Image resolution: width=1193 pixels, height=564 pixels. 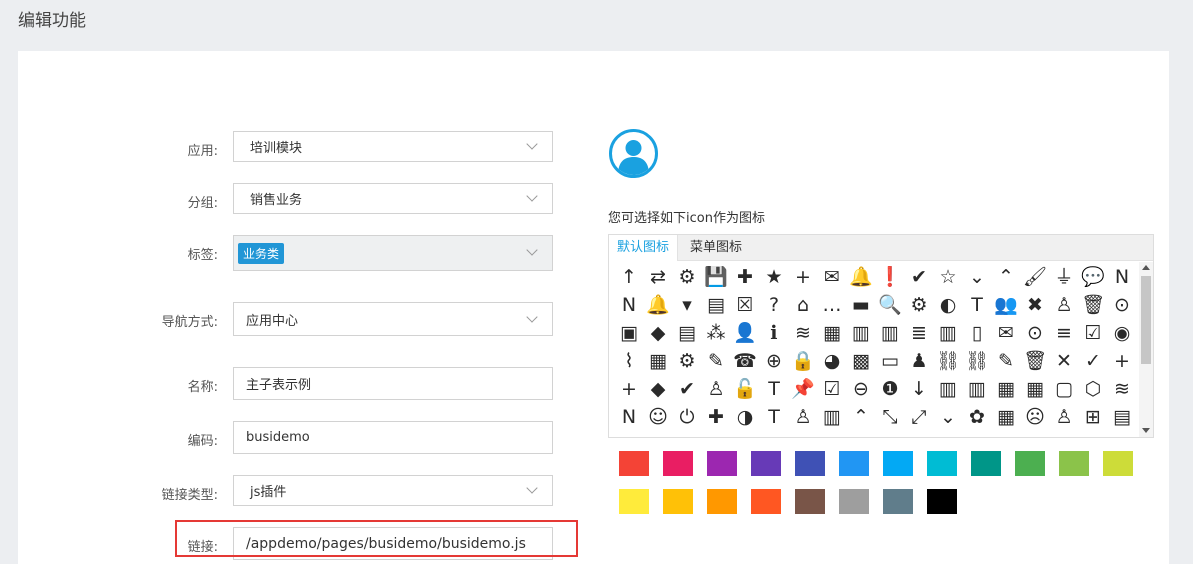 What do you see at coordinates (716, 333) in the screenshot?
I see `icon-option-icon: ⁂` at bounding box center [716, 333].